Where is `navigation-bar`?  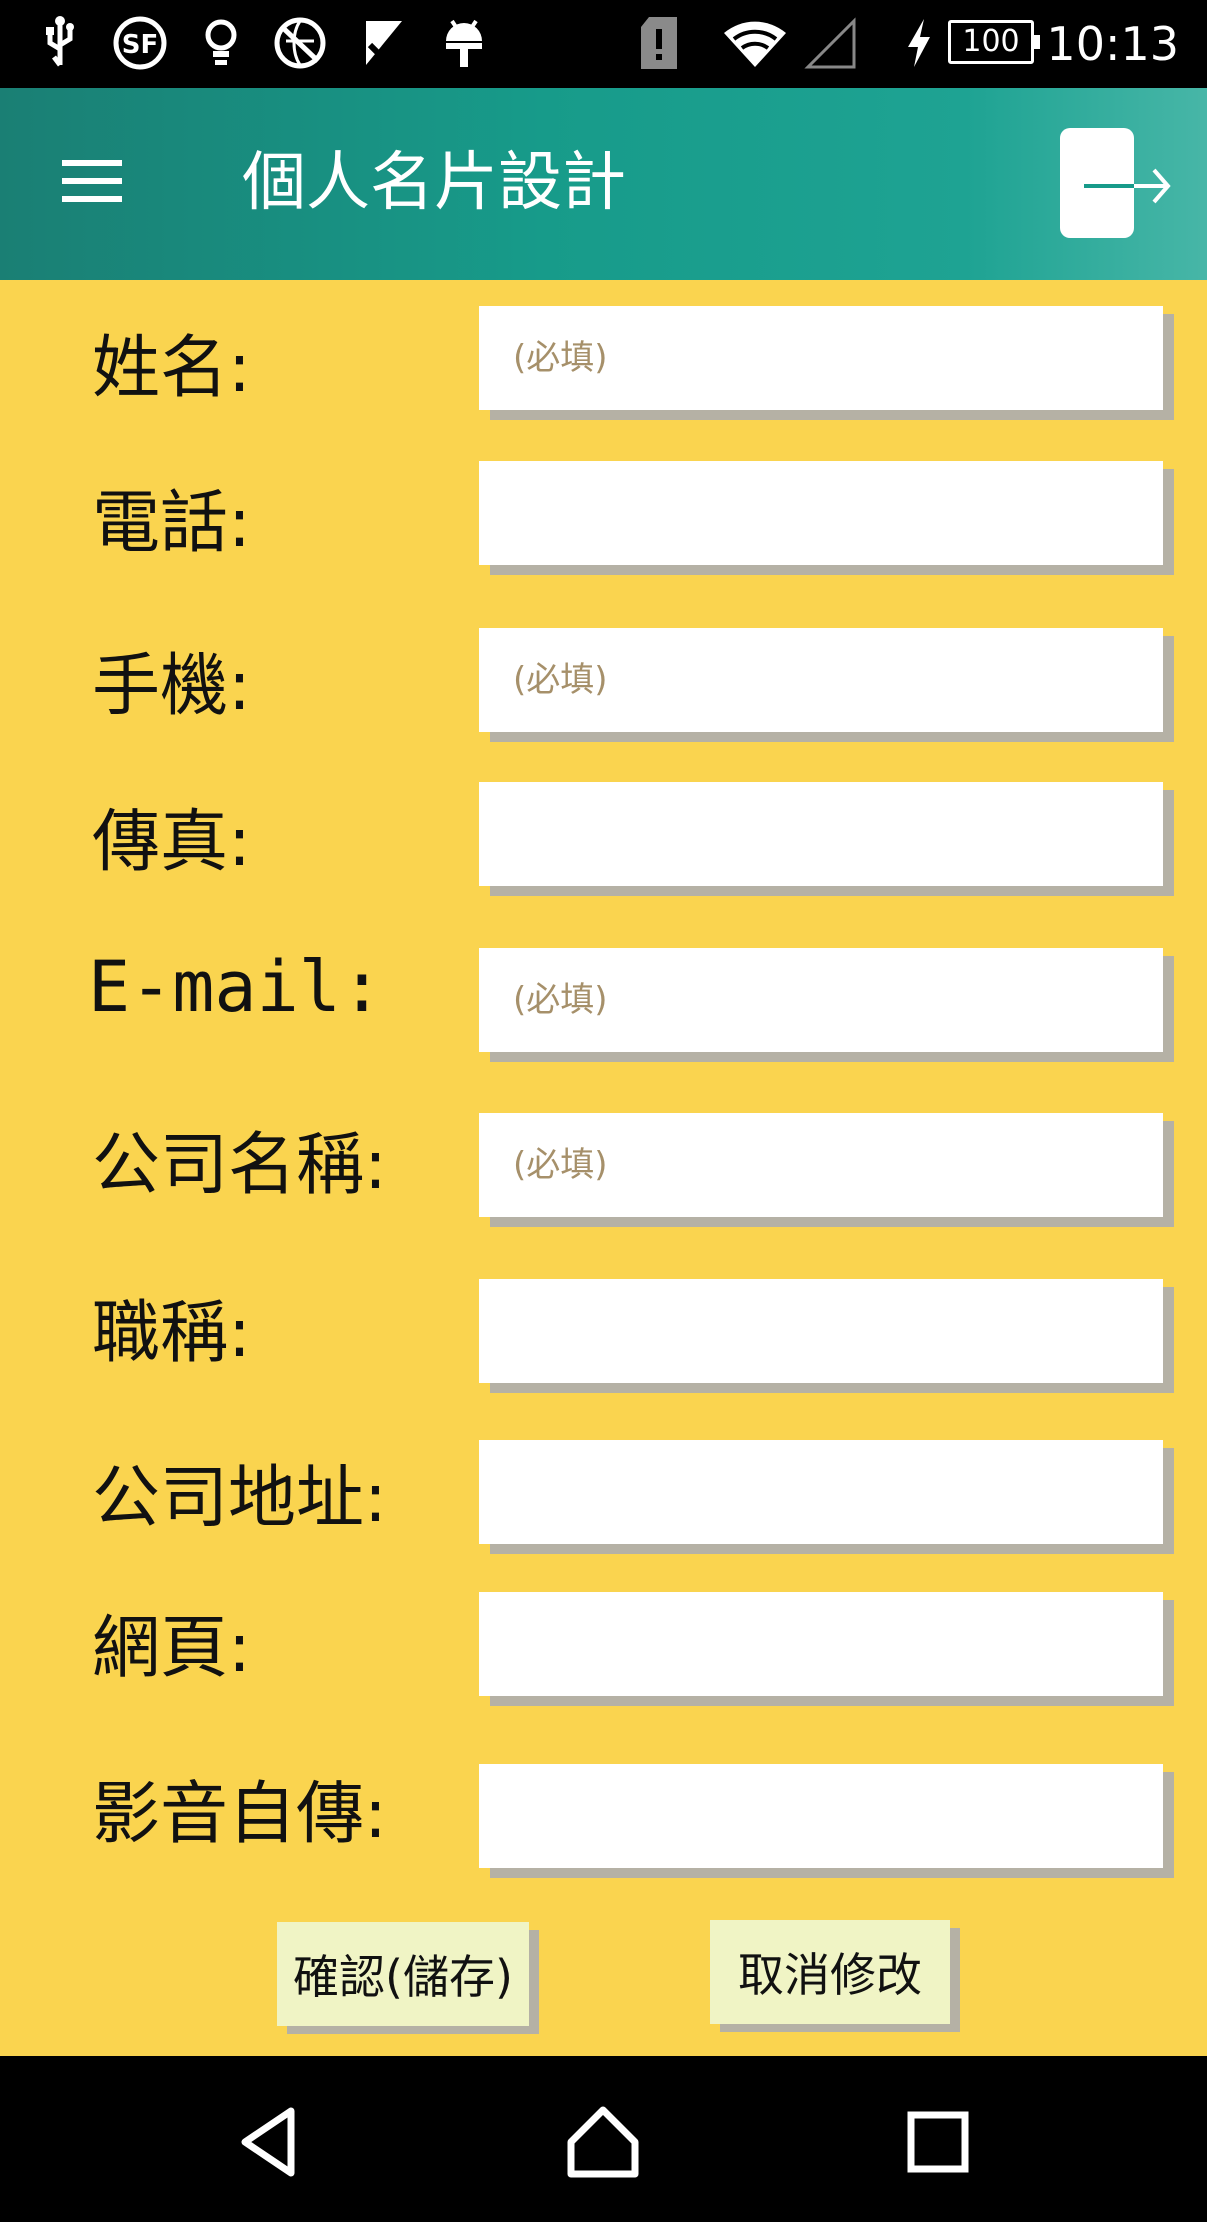
navigation-bar is located at coordinates (603, 2139).